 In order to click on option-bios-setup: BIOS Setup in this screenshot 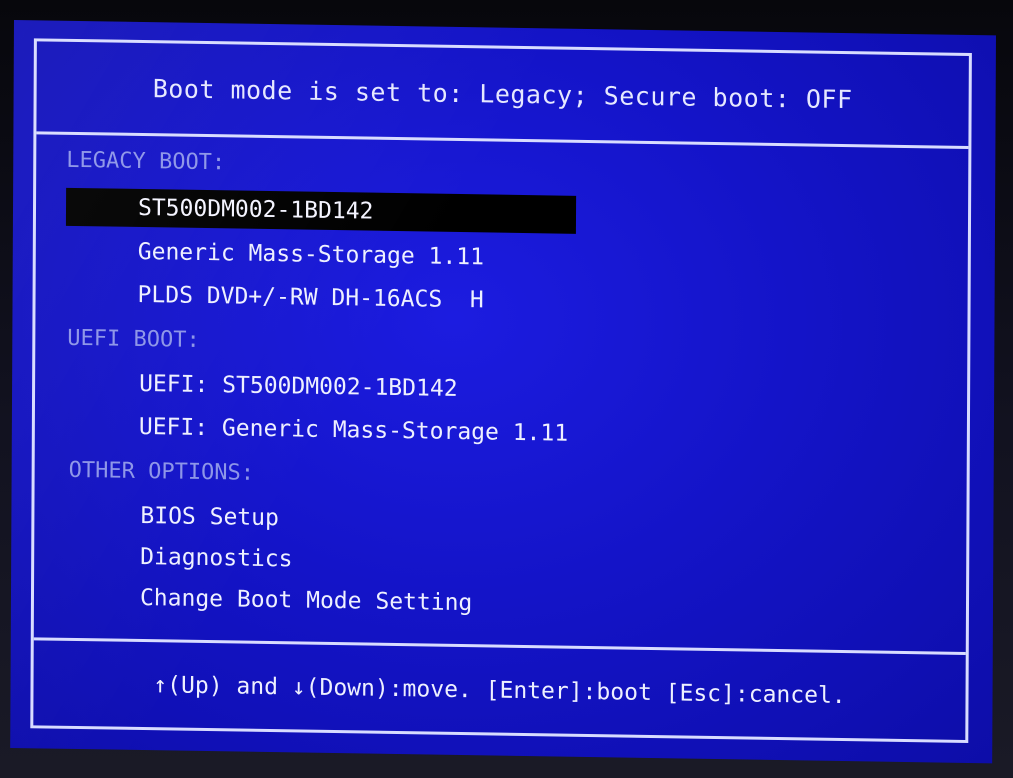, I will do `click(209, 517)`.